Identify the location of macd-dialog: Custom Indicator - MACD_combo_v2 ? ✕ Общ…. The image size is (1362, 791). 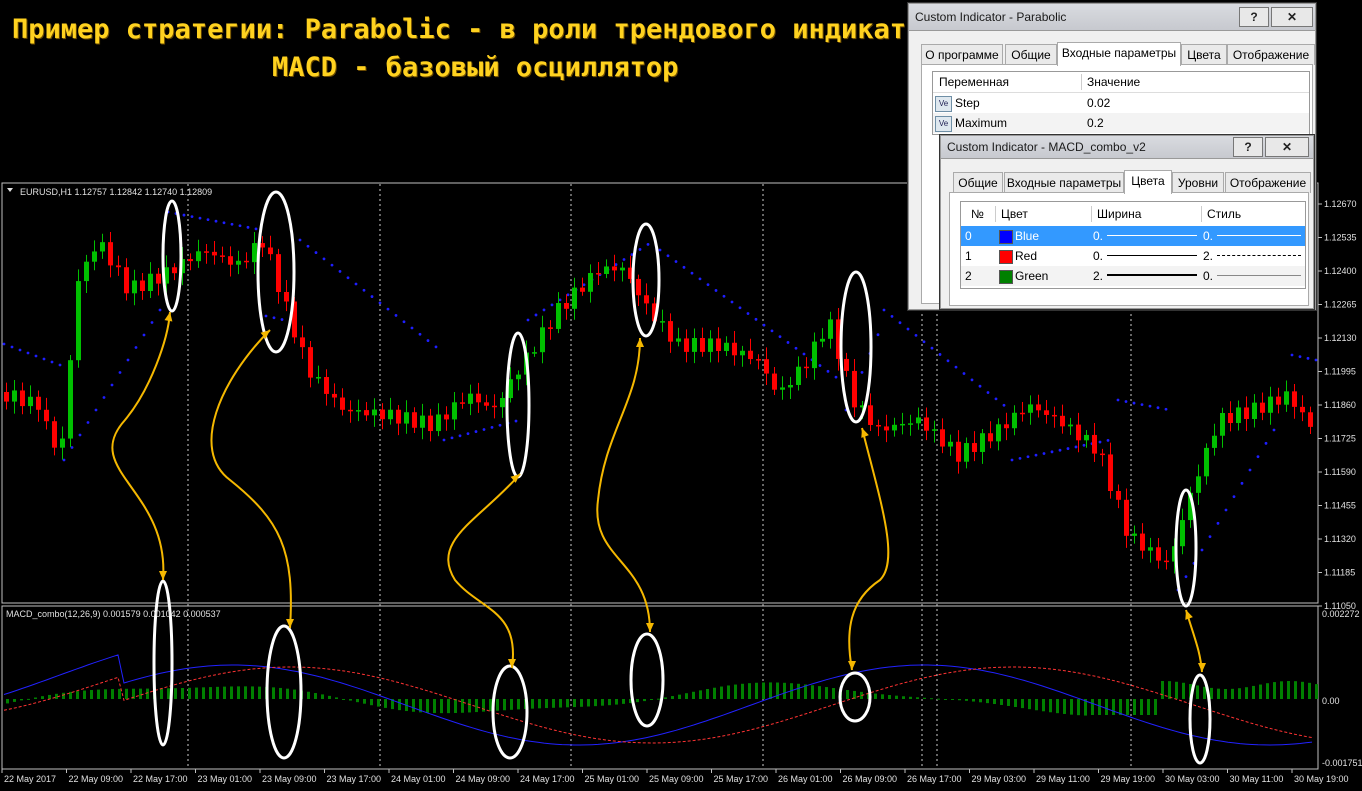
(1127, 222).